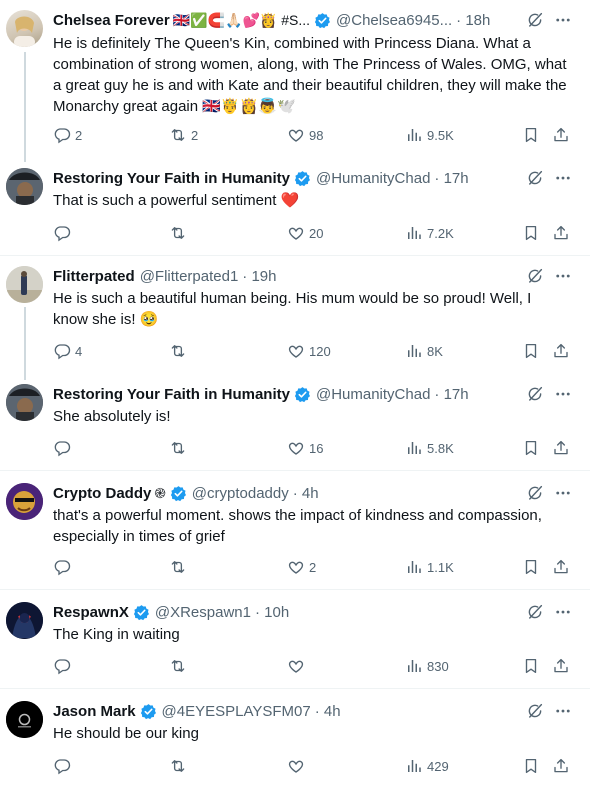 The image size is (590, 791). I want to click on tweet-text: The King in waiting, so click(116, 634).